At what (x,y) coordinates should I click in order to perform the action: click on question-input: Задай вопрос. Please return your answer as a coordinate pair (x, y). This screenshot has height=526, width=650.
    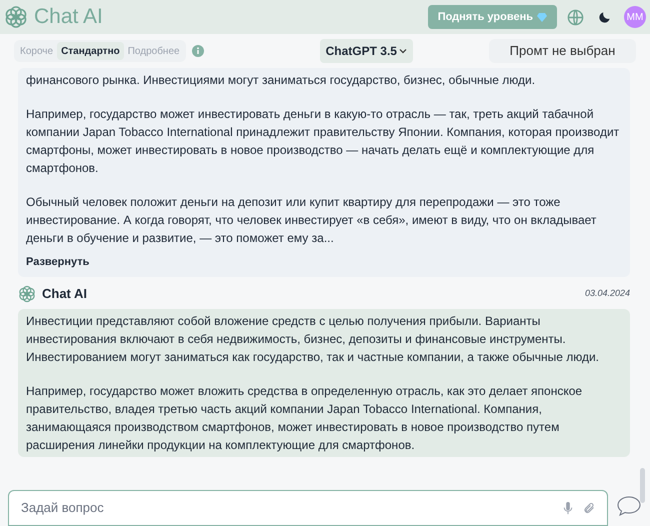
    Looking at the image, I should click on (292, 508).